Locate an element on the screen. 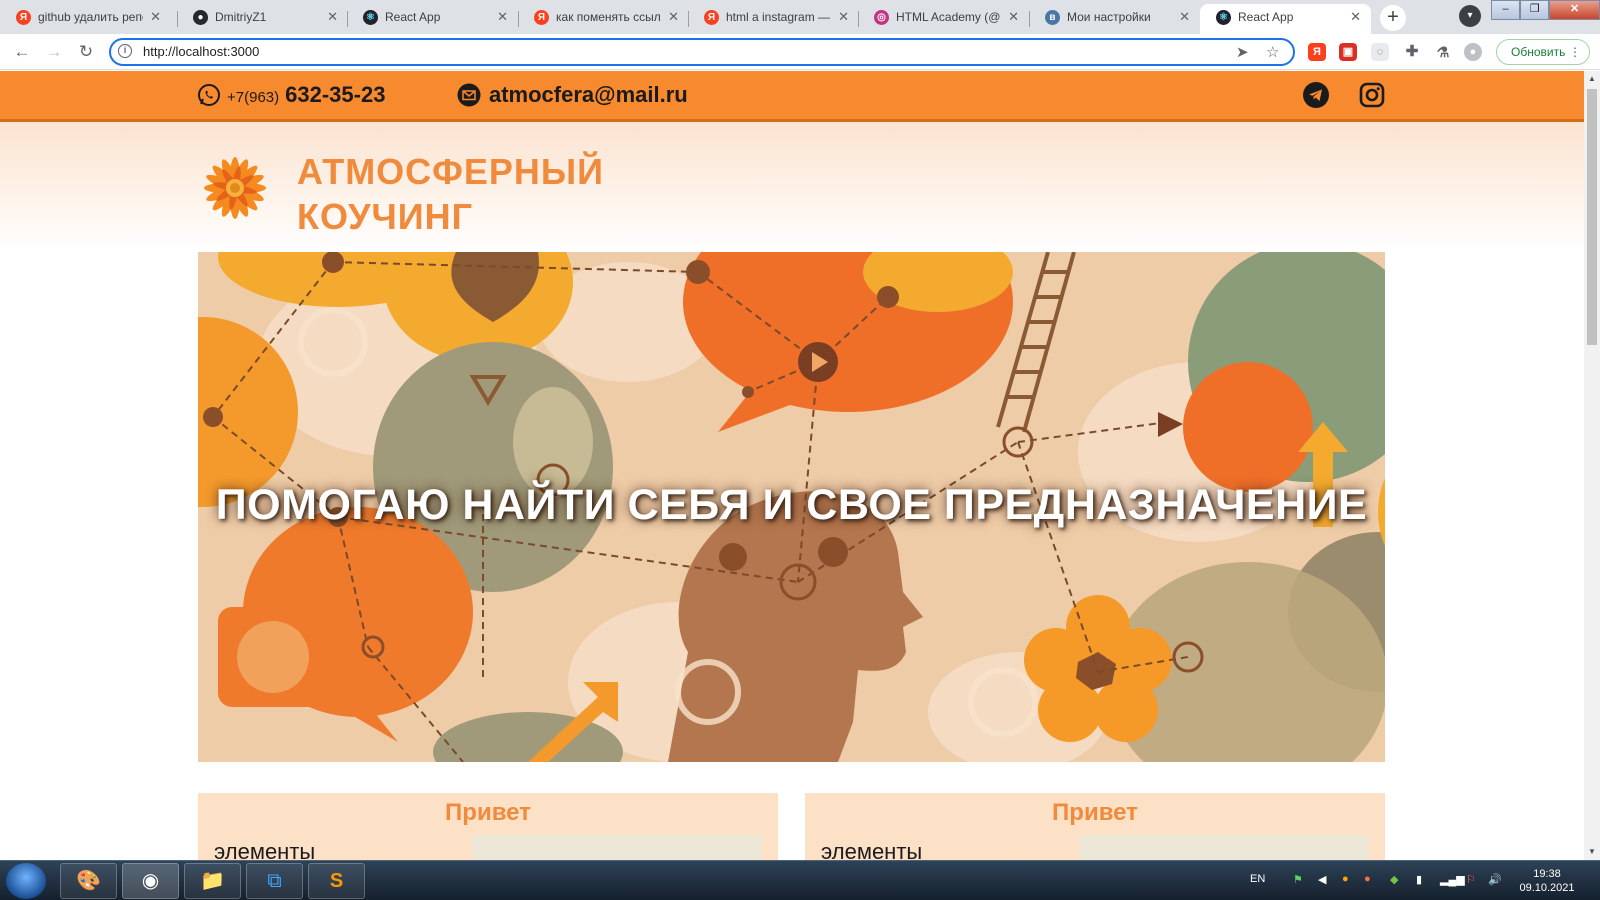  tab-label: github удалить репозиторий is located at coordinates (90, 17).